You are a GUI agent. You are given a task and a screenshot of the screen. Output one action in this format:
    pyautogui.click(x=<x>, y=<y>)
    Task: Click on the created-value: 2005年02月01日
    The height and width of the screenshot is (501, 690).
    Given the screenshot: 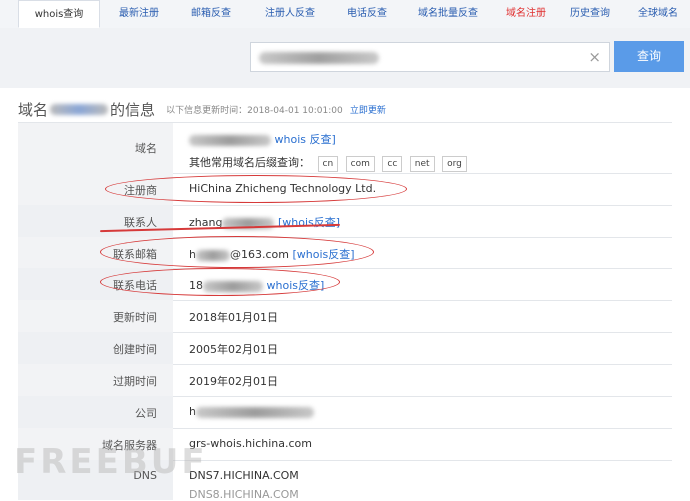 What is the action you would take?
    pyautogui.click(x=233, y=349)
    